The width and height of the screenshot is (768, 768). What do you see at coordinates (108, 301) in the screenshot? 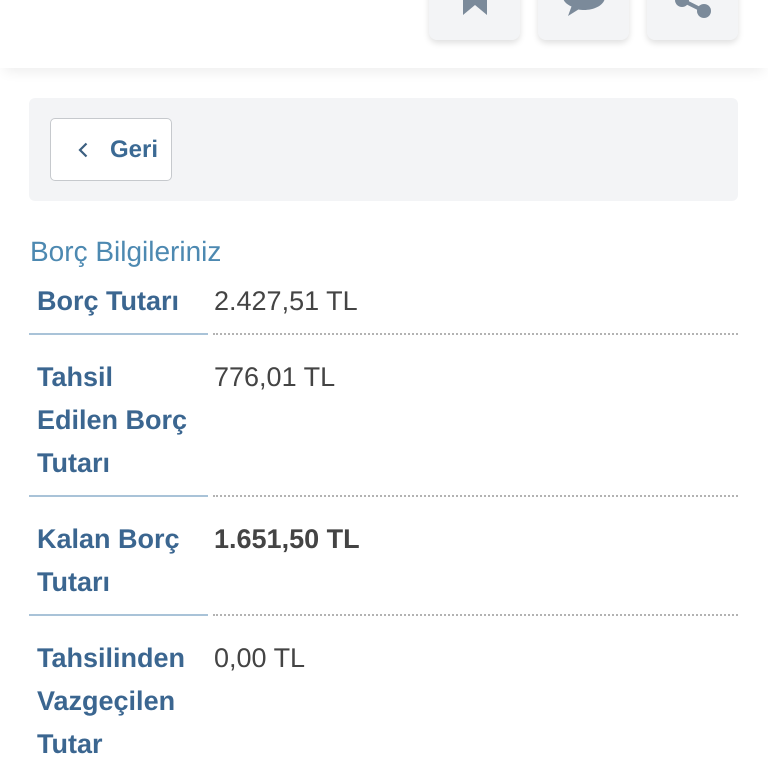
I see `field-label: Borç Tutarı` at bounding box center [108, 301].